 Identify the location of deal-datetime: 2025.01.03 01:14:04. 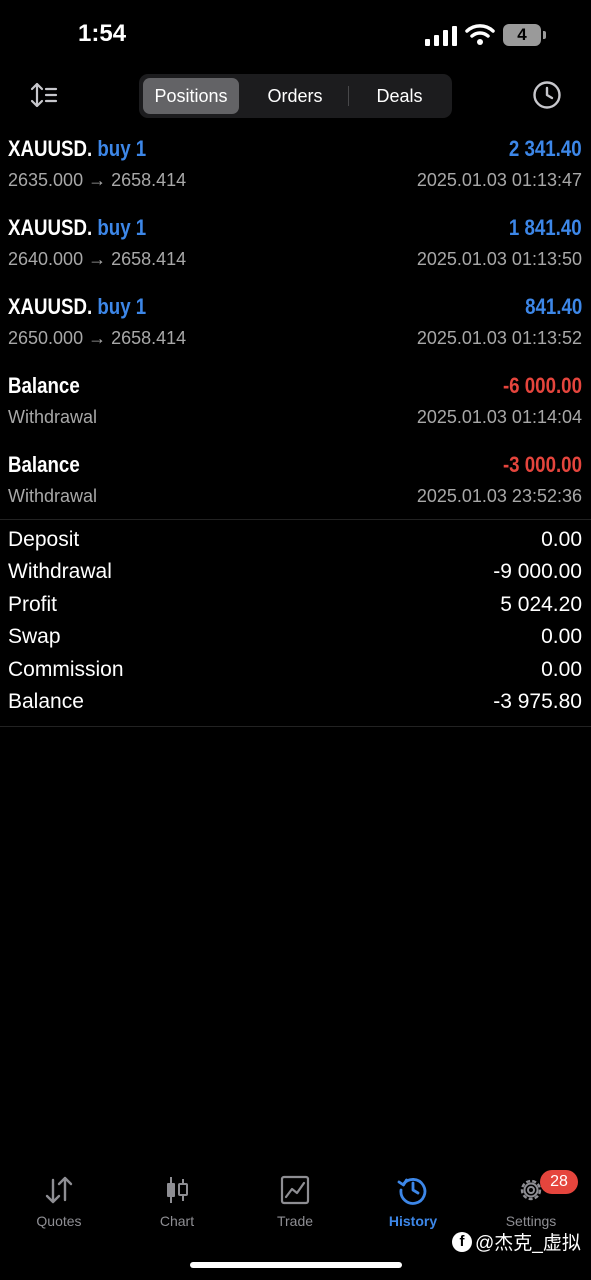
(499, 417).